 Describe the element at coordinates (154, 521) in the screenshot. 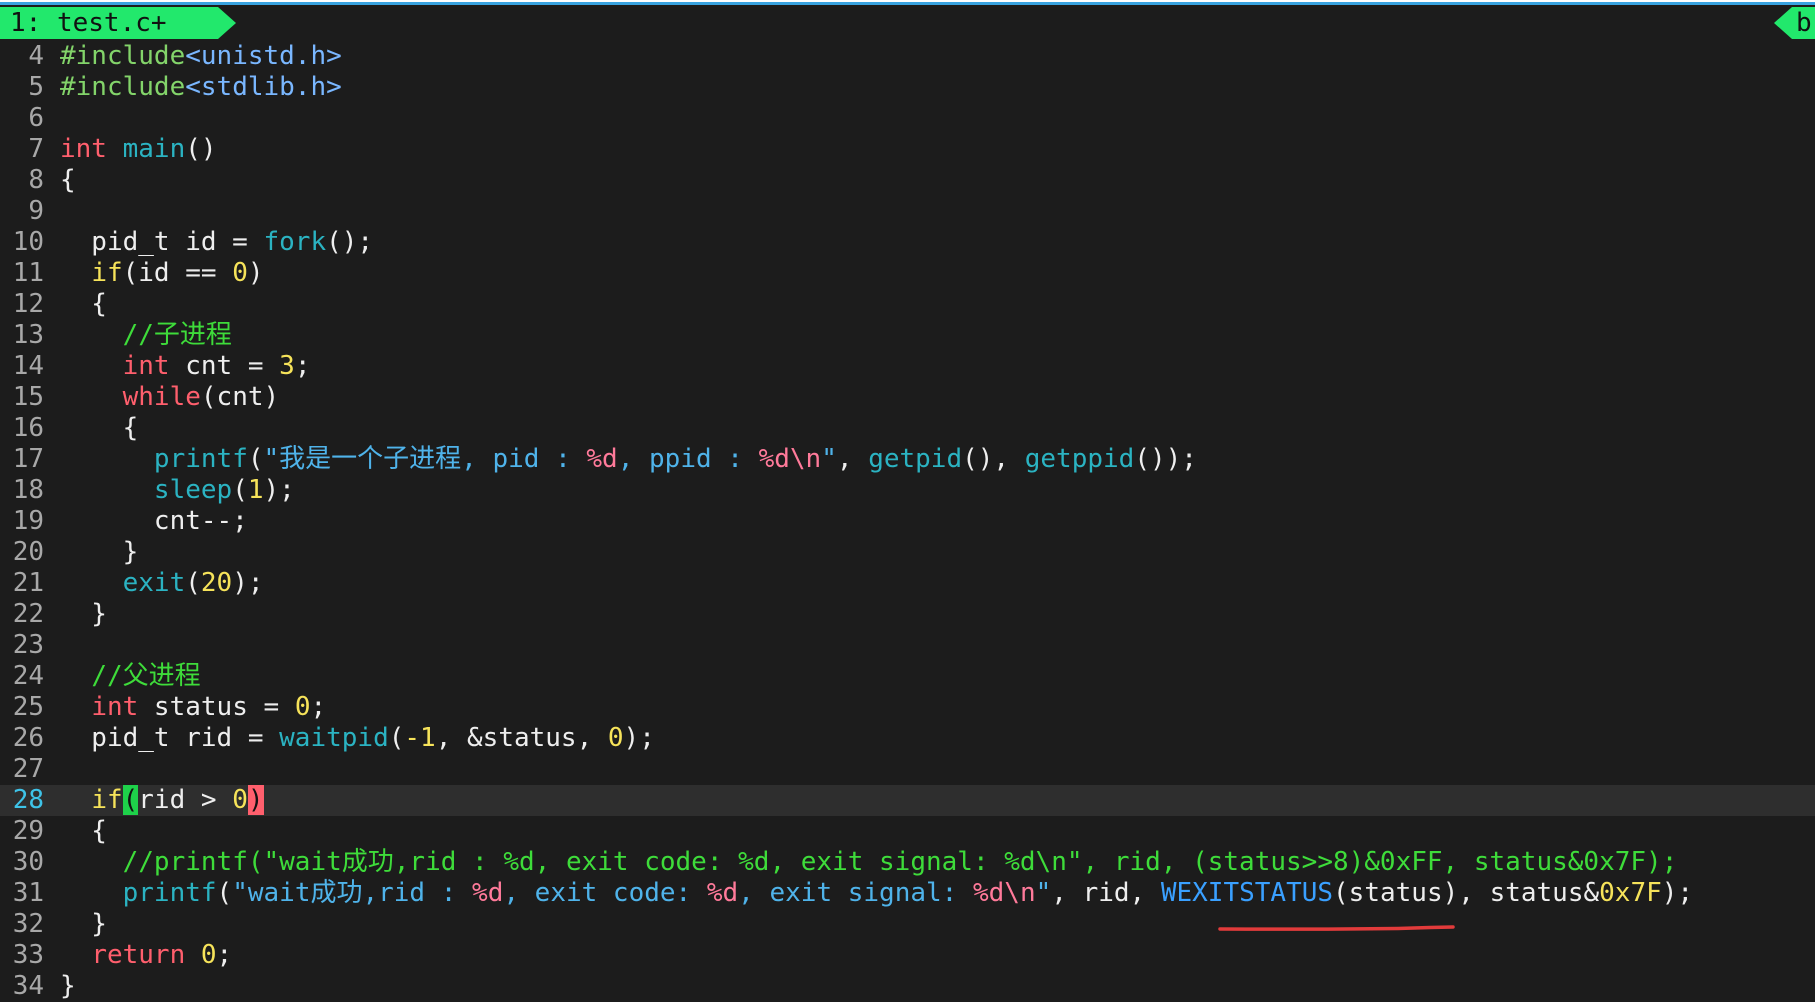

I see `line-code: cnt--;` at that location.